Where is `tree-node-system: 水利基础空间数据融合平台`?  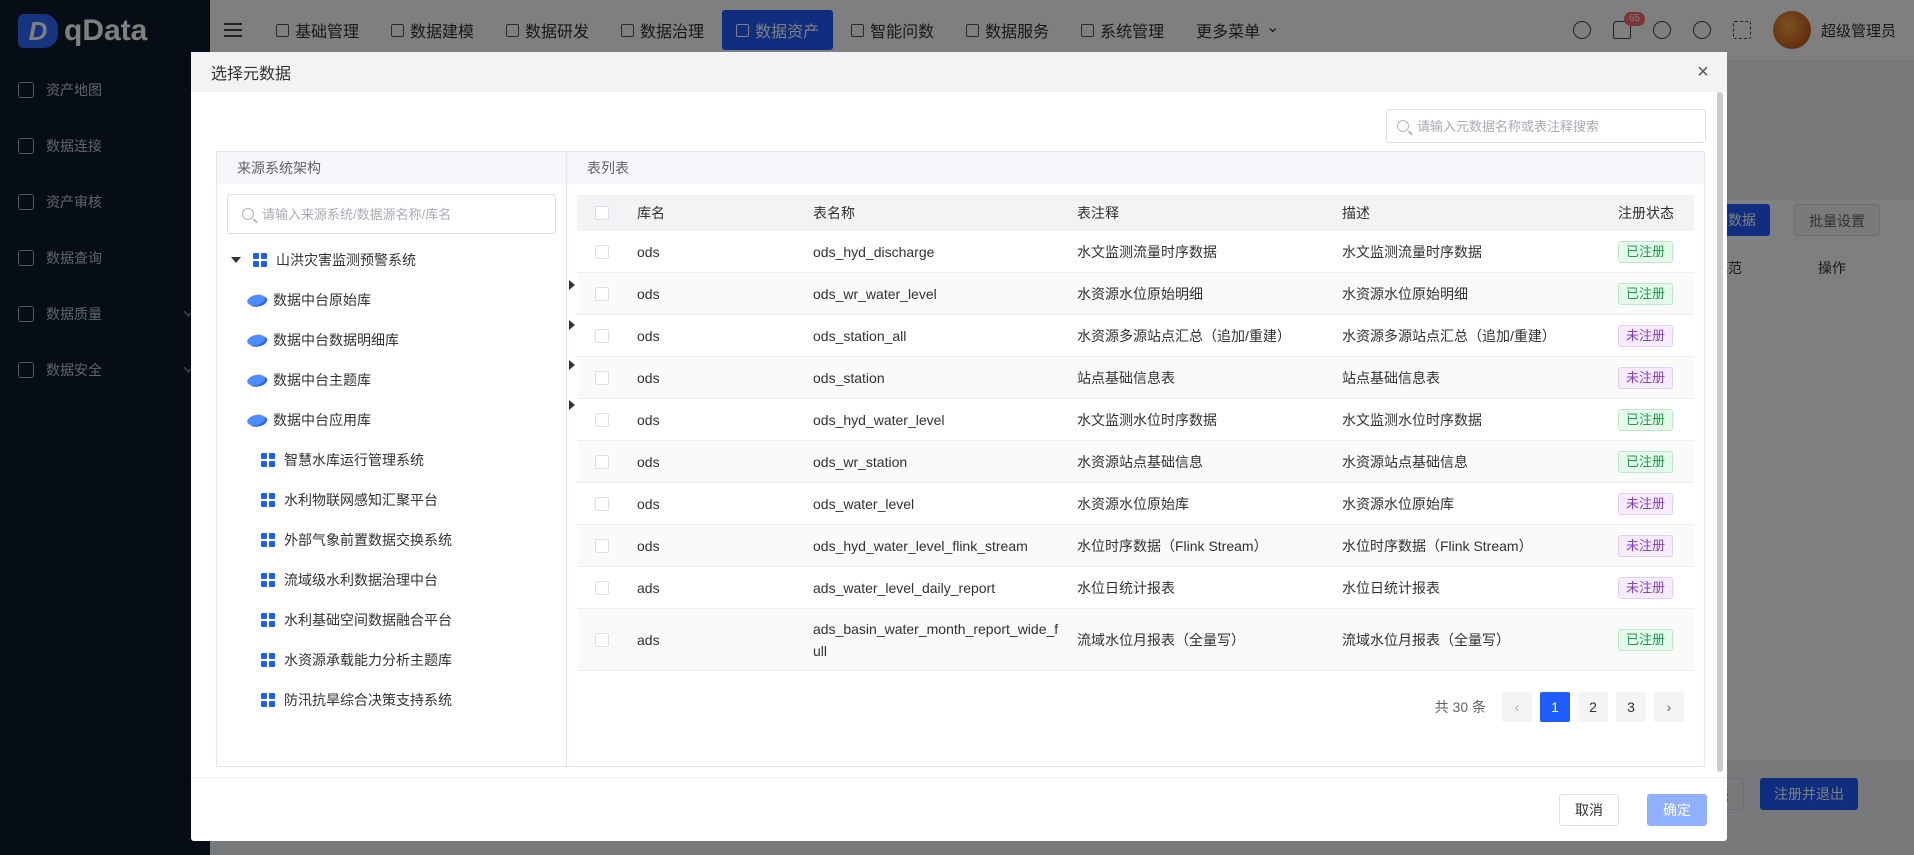
tree-node-system: 水利基础空间数据融合平台 is located at coordinates (391, 620).